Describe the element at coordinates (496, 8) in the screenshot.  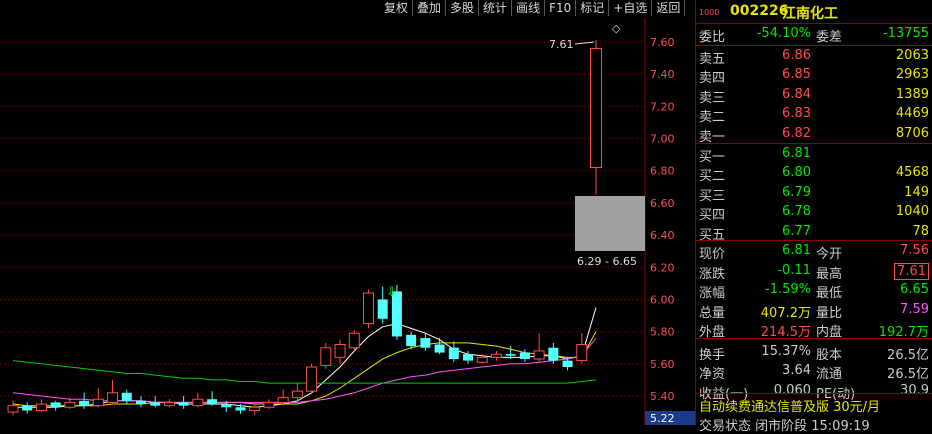
I see `toolbar-item: 统计` at that location.